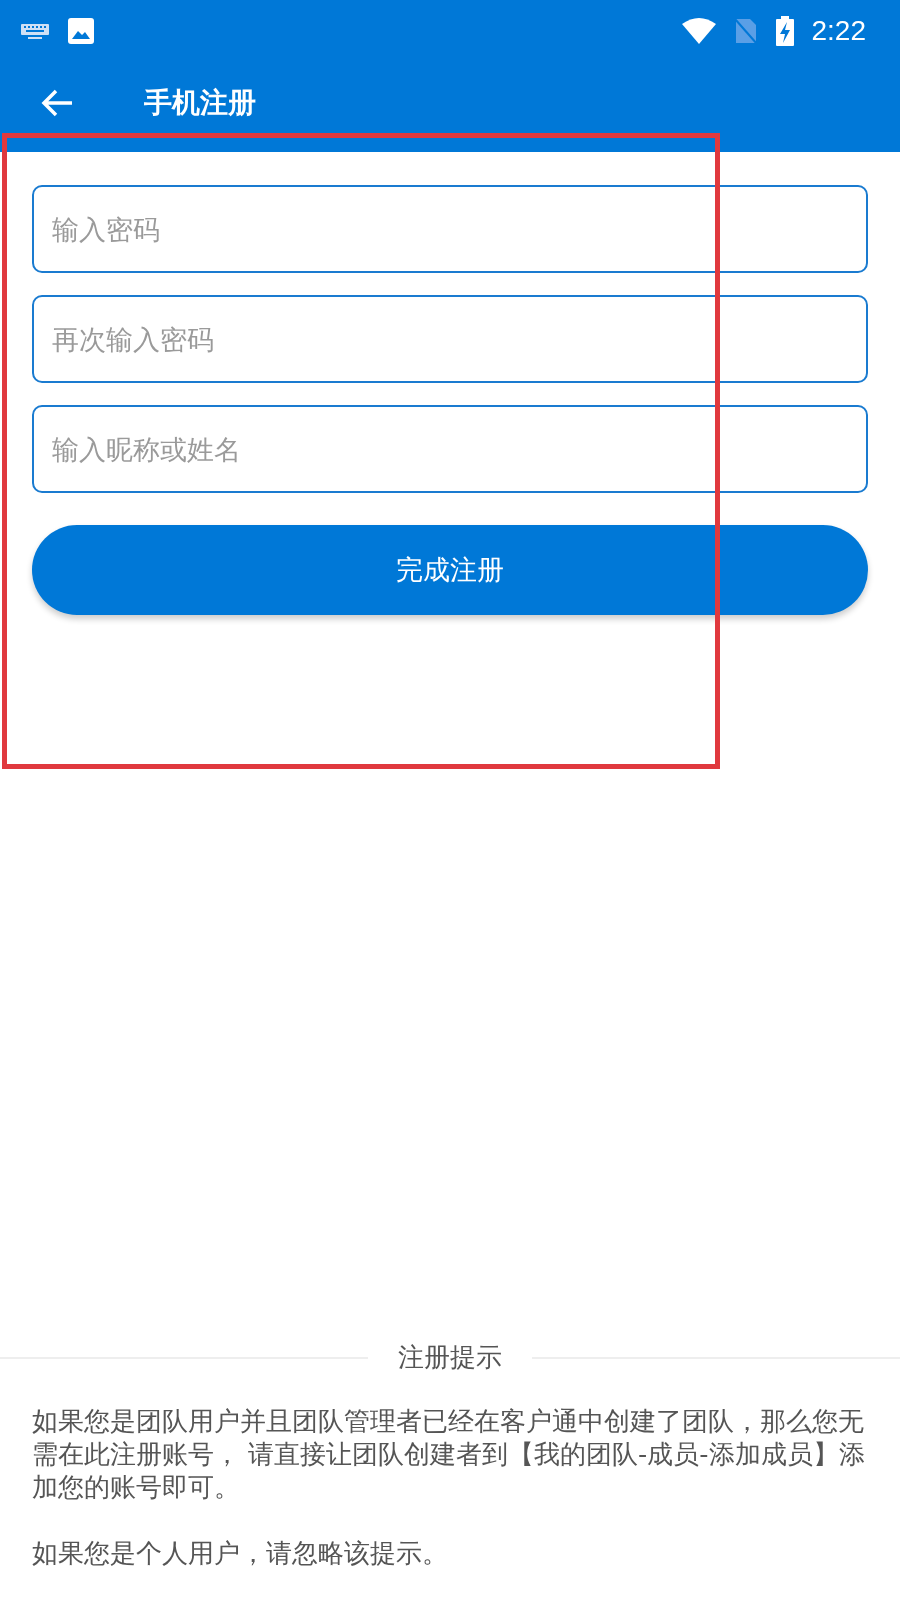 This screenshot has height=1600, width=900. I want to click on submit-button: 完成注册, so click(450, 570).